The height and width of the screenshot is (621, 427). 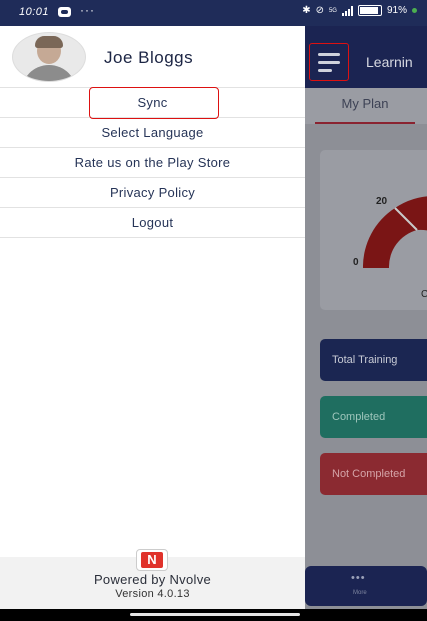 What do you see at coordinates (64, 12) in the screenshot?
I see `chat-icon` at bounding box center [64, 12].